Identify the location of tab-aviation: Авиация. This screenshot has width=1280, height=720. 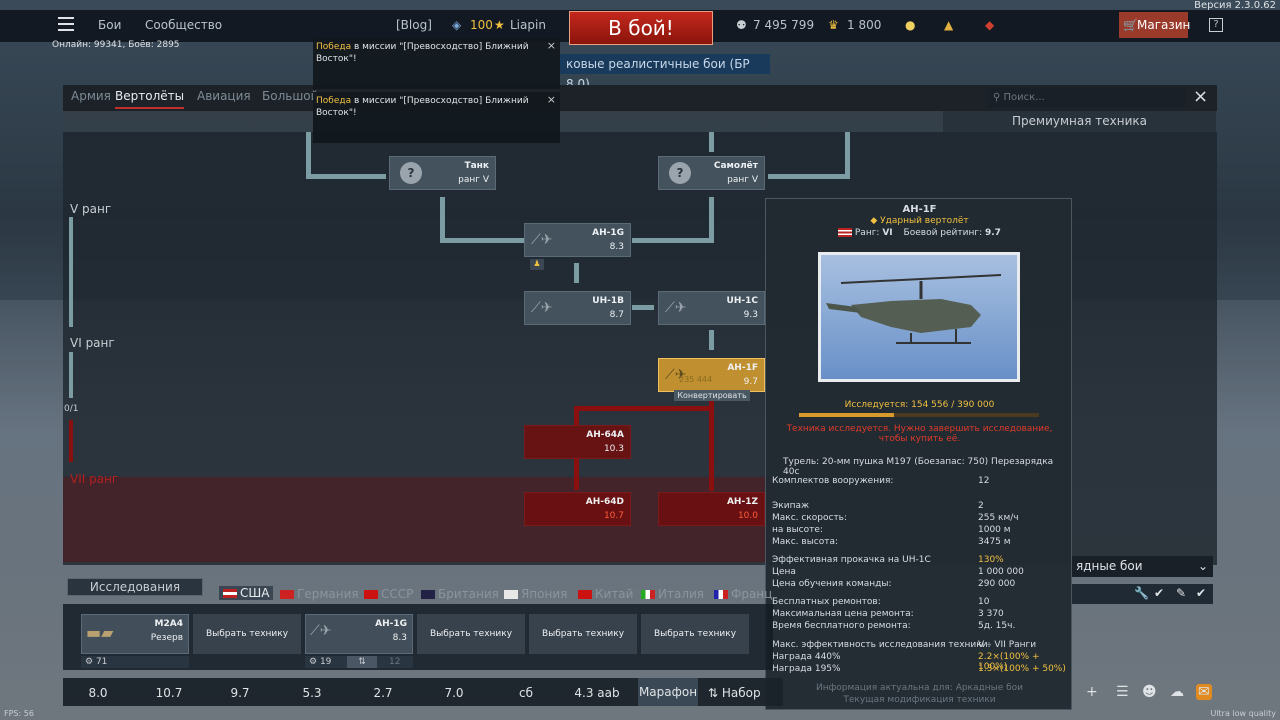
(224, 96).